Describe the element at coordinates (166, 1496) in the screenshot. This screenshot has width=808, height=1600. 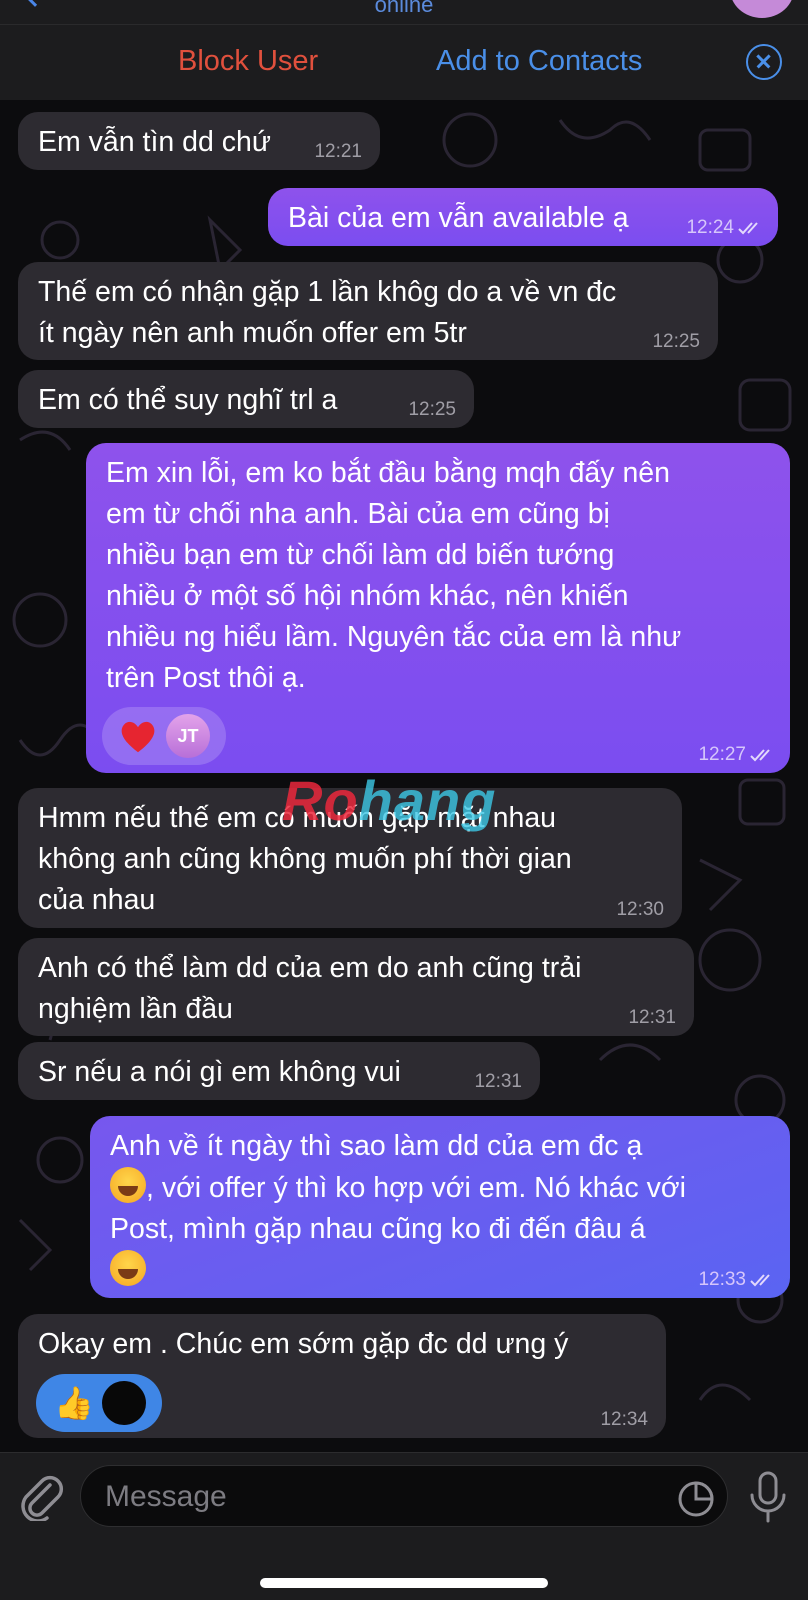
I see `message-placeholder: Message` at that location.